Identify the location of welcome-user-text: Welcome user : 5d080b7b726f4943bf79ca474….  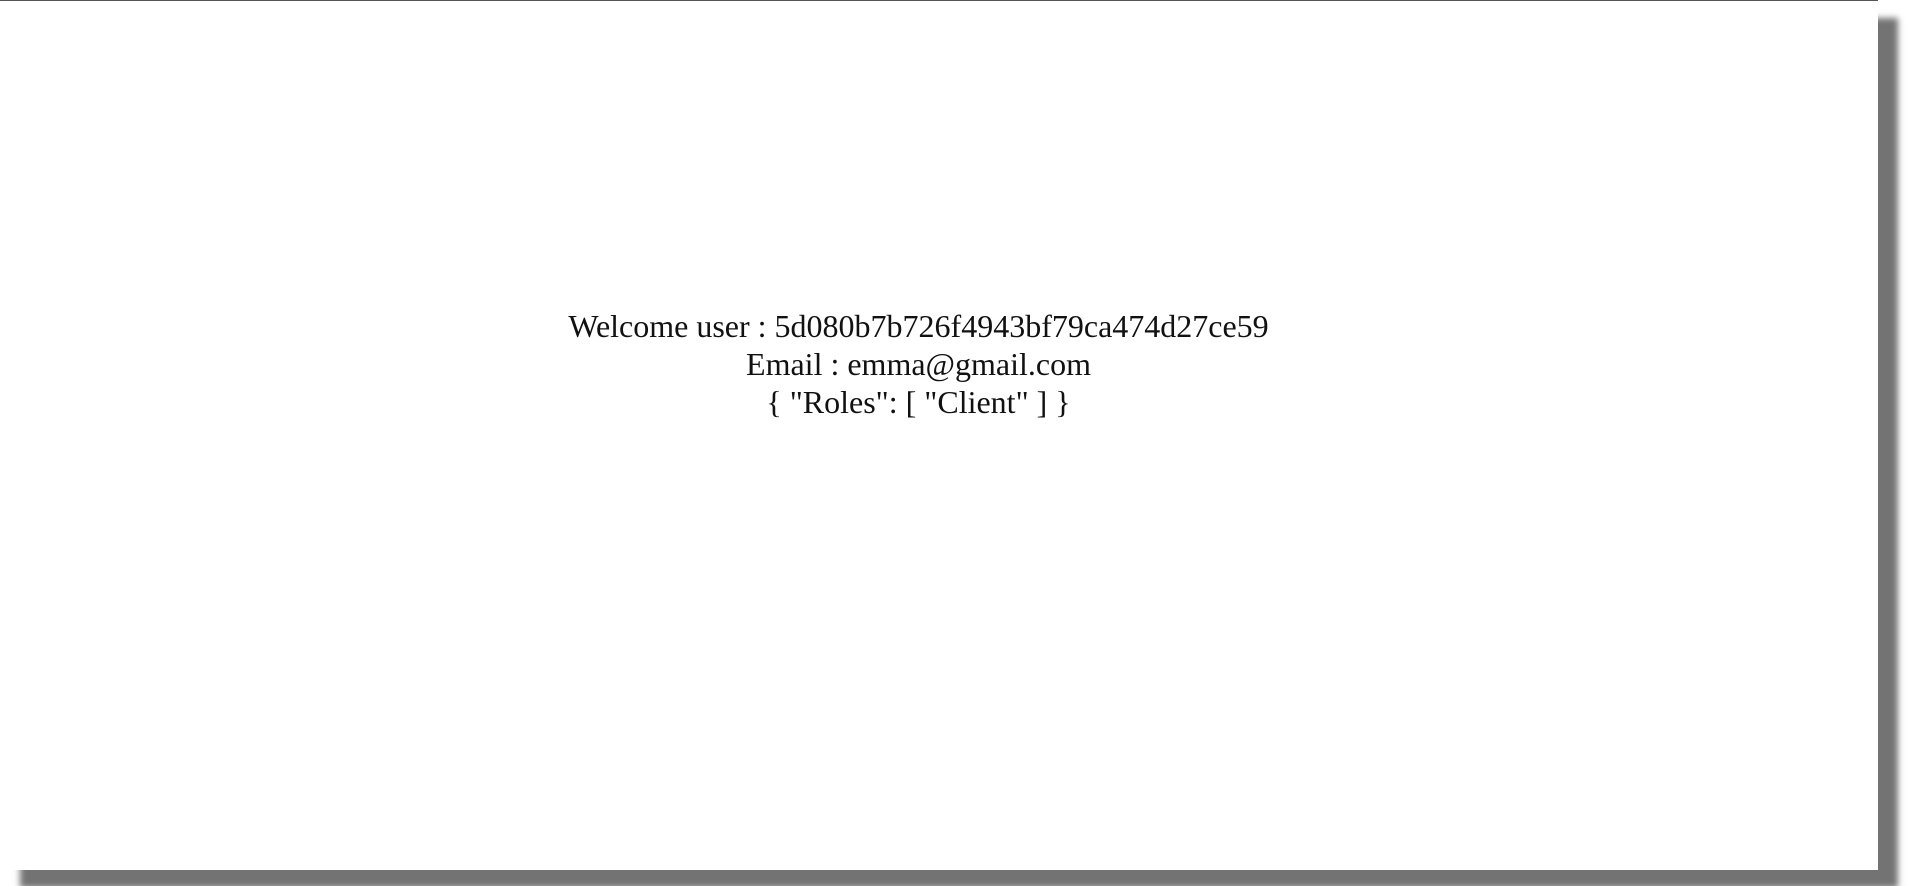
(918, 326).